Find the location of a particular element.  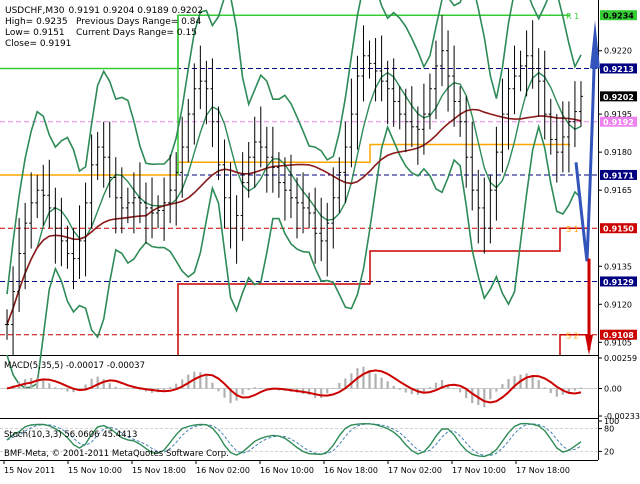

price-tag-label: 0.9129 is located at coordinates (618, 282).